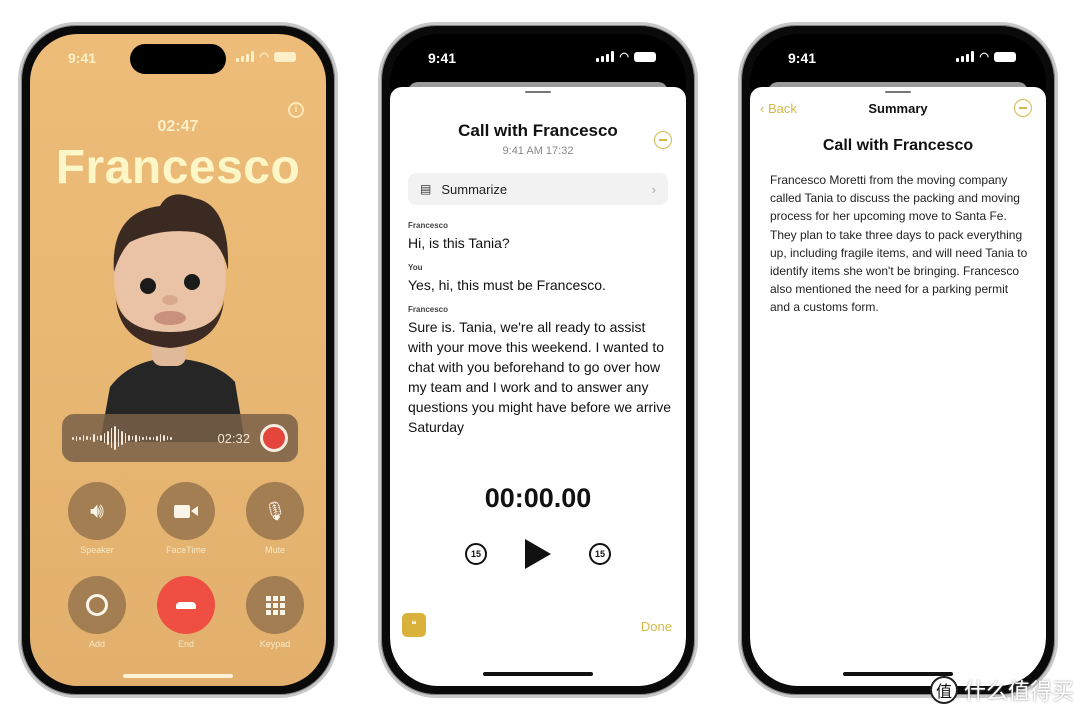 This screenshot has height=714, width=1080. I want to click on call-timestamp: 9:41 AM 17:32, so click(538, 151).